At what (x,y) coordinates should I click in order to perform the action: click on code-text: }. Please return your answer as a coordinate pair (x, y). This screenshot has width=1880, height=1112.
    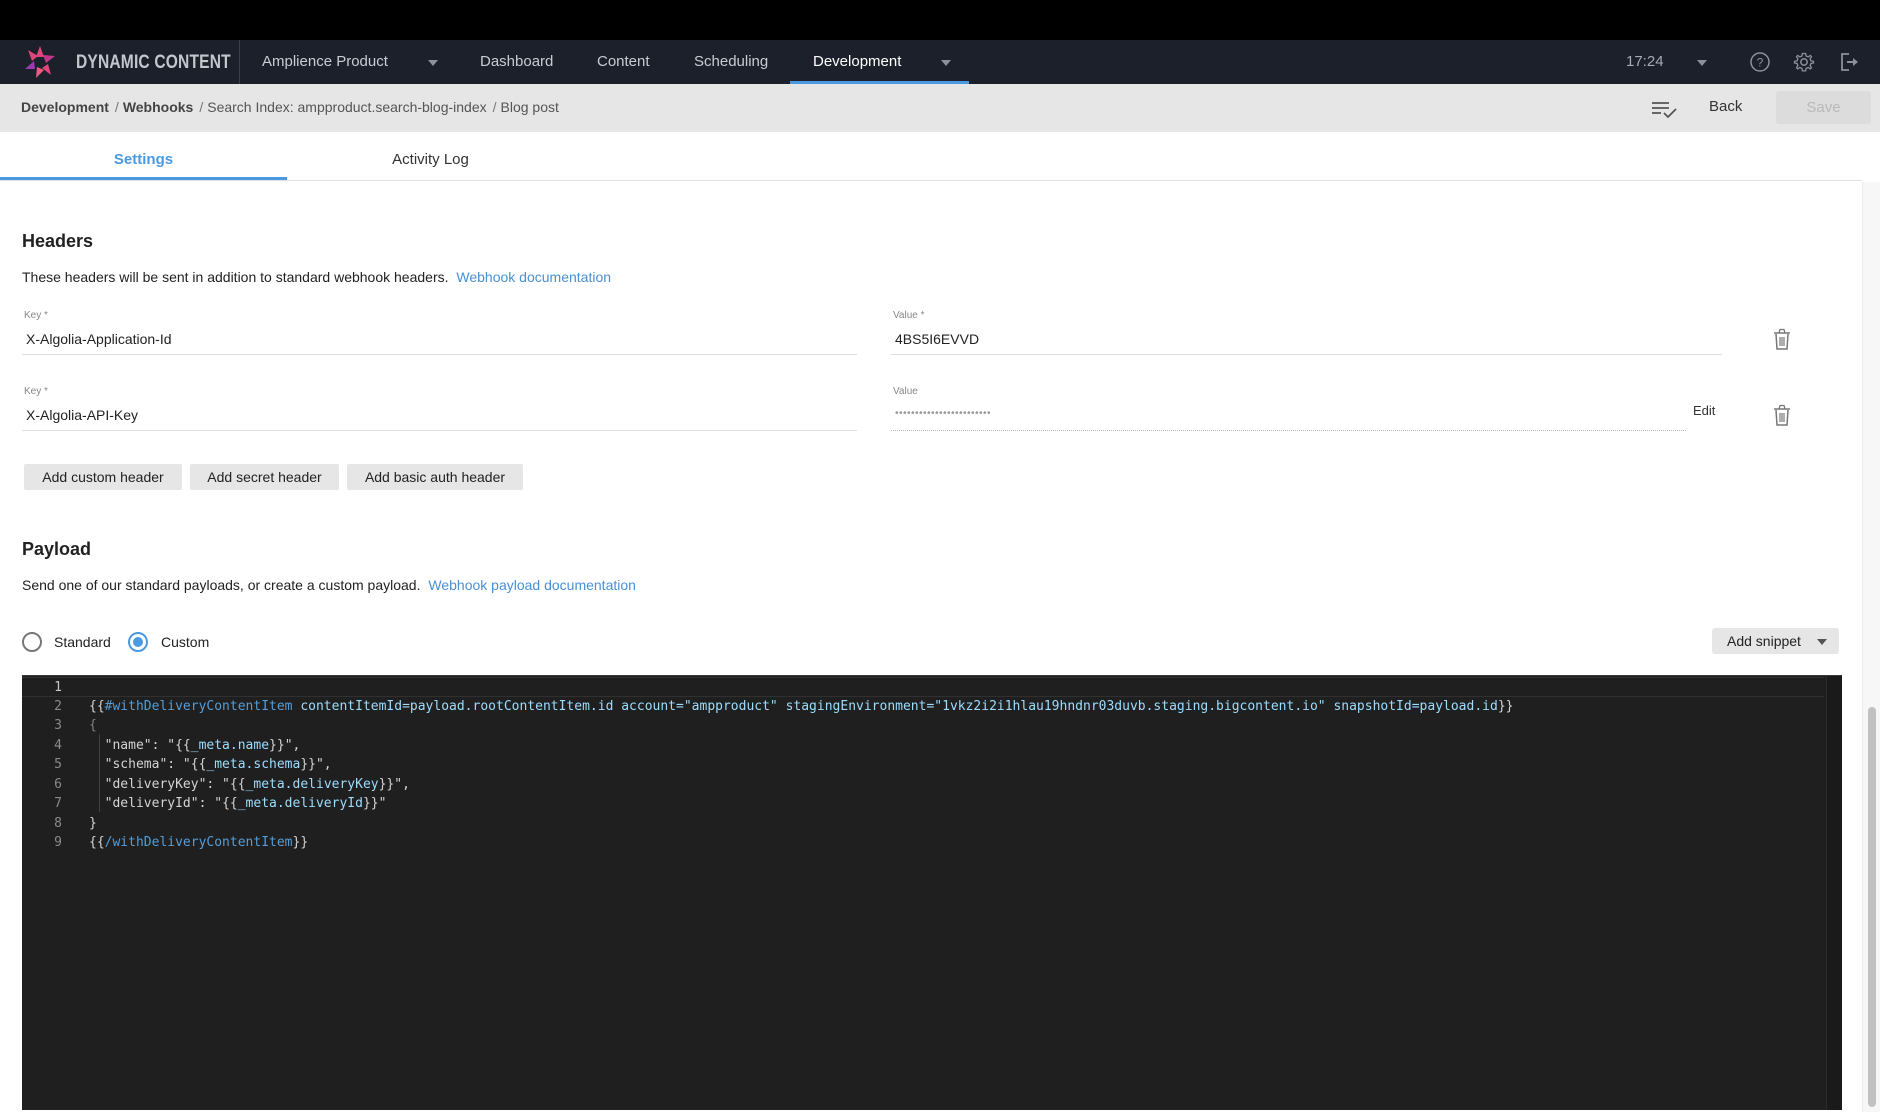
    Looking at the image, I should click on (93, 824).